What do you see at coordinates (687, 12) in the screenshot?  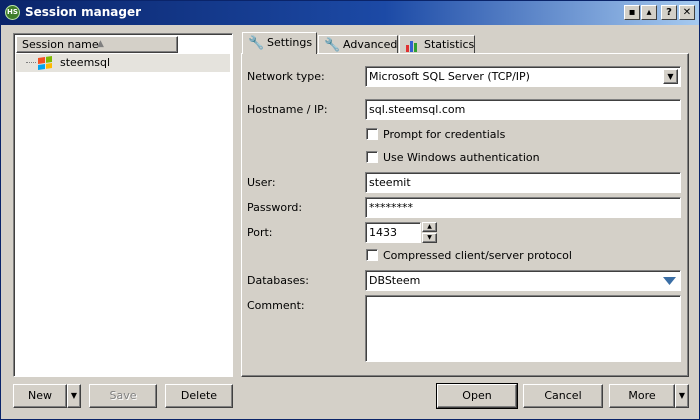 I see `close-button: ✕` at bounding box center [687, 12].